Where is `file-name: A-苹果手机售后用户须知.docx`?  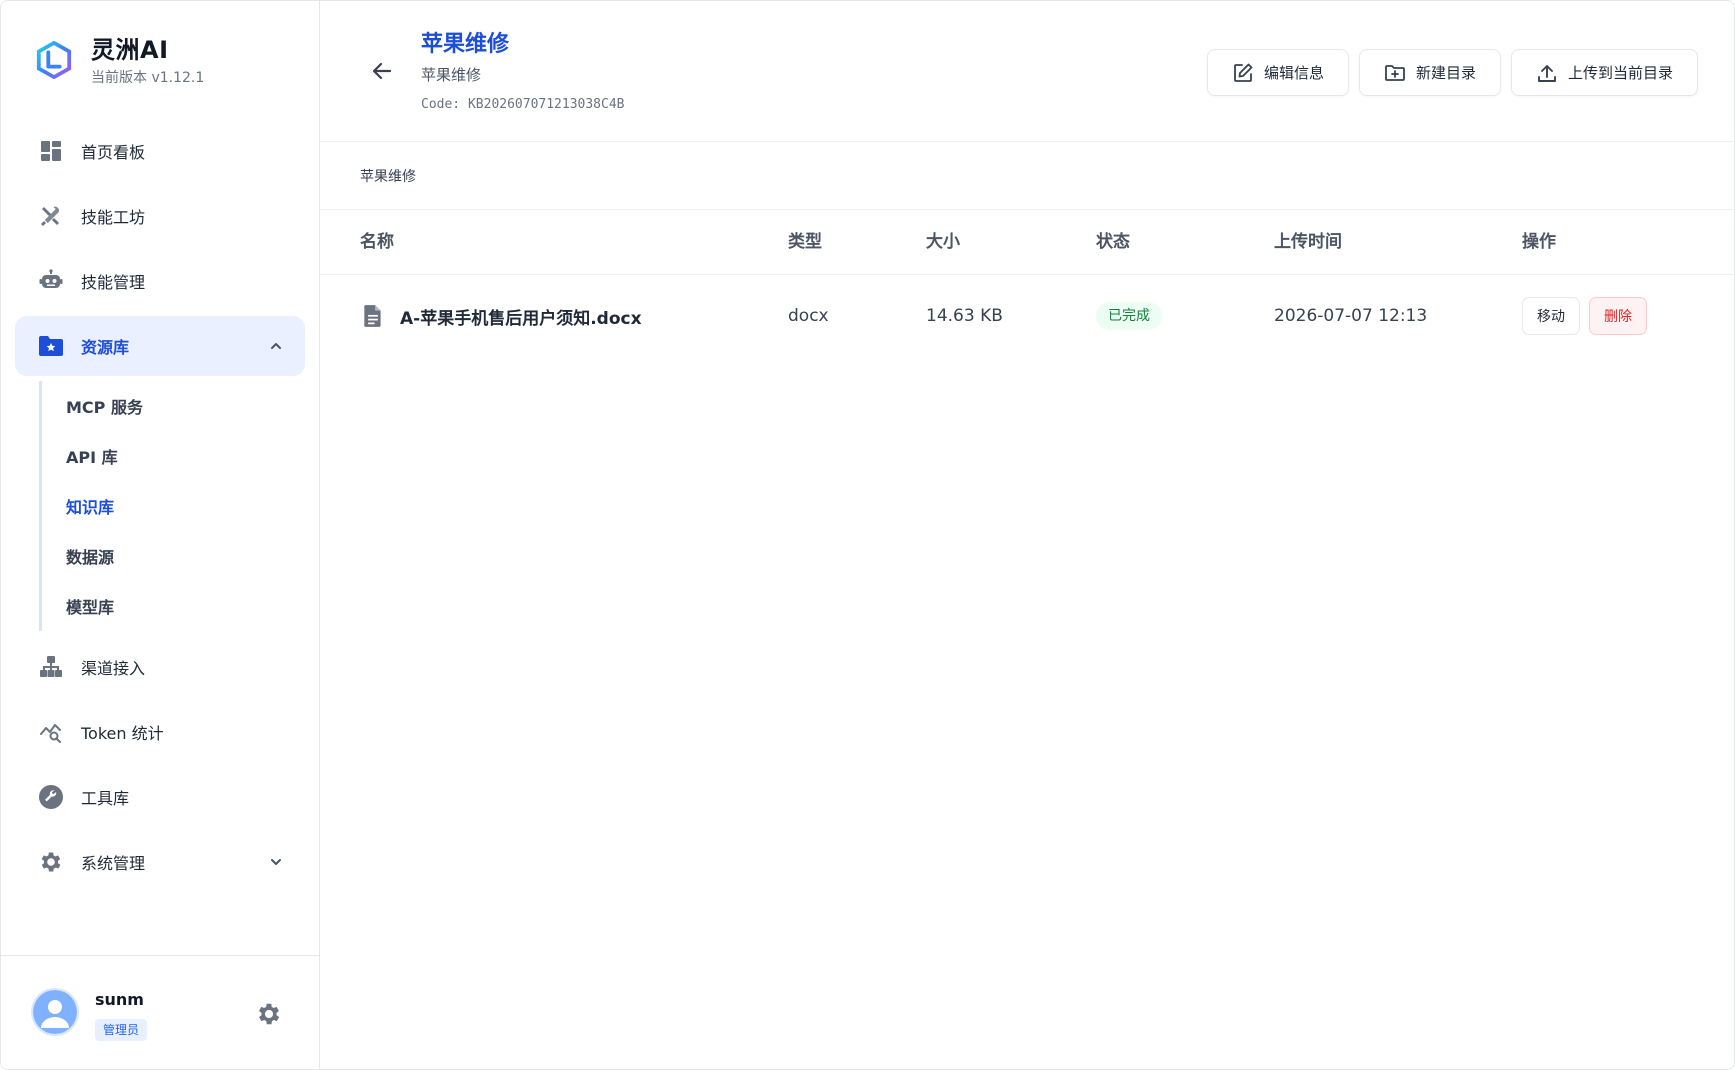 file-name: A-苹果手机售后用户须知.docx is located at coordinates (521, 316).